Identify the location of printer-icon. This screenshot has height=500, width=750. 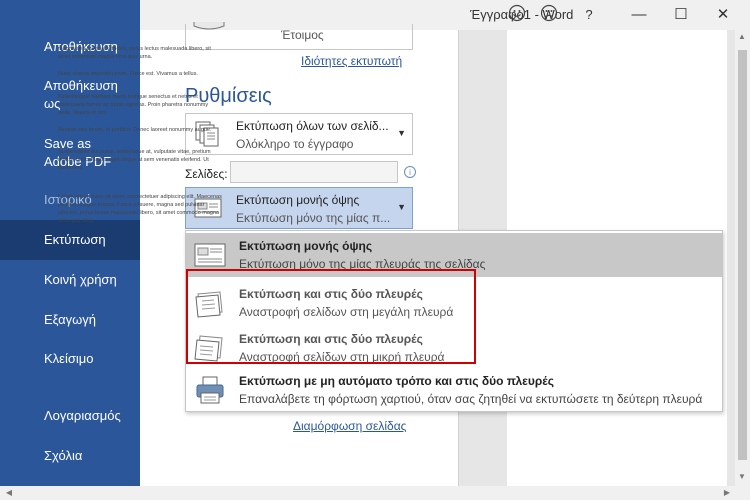
(209, 26).